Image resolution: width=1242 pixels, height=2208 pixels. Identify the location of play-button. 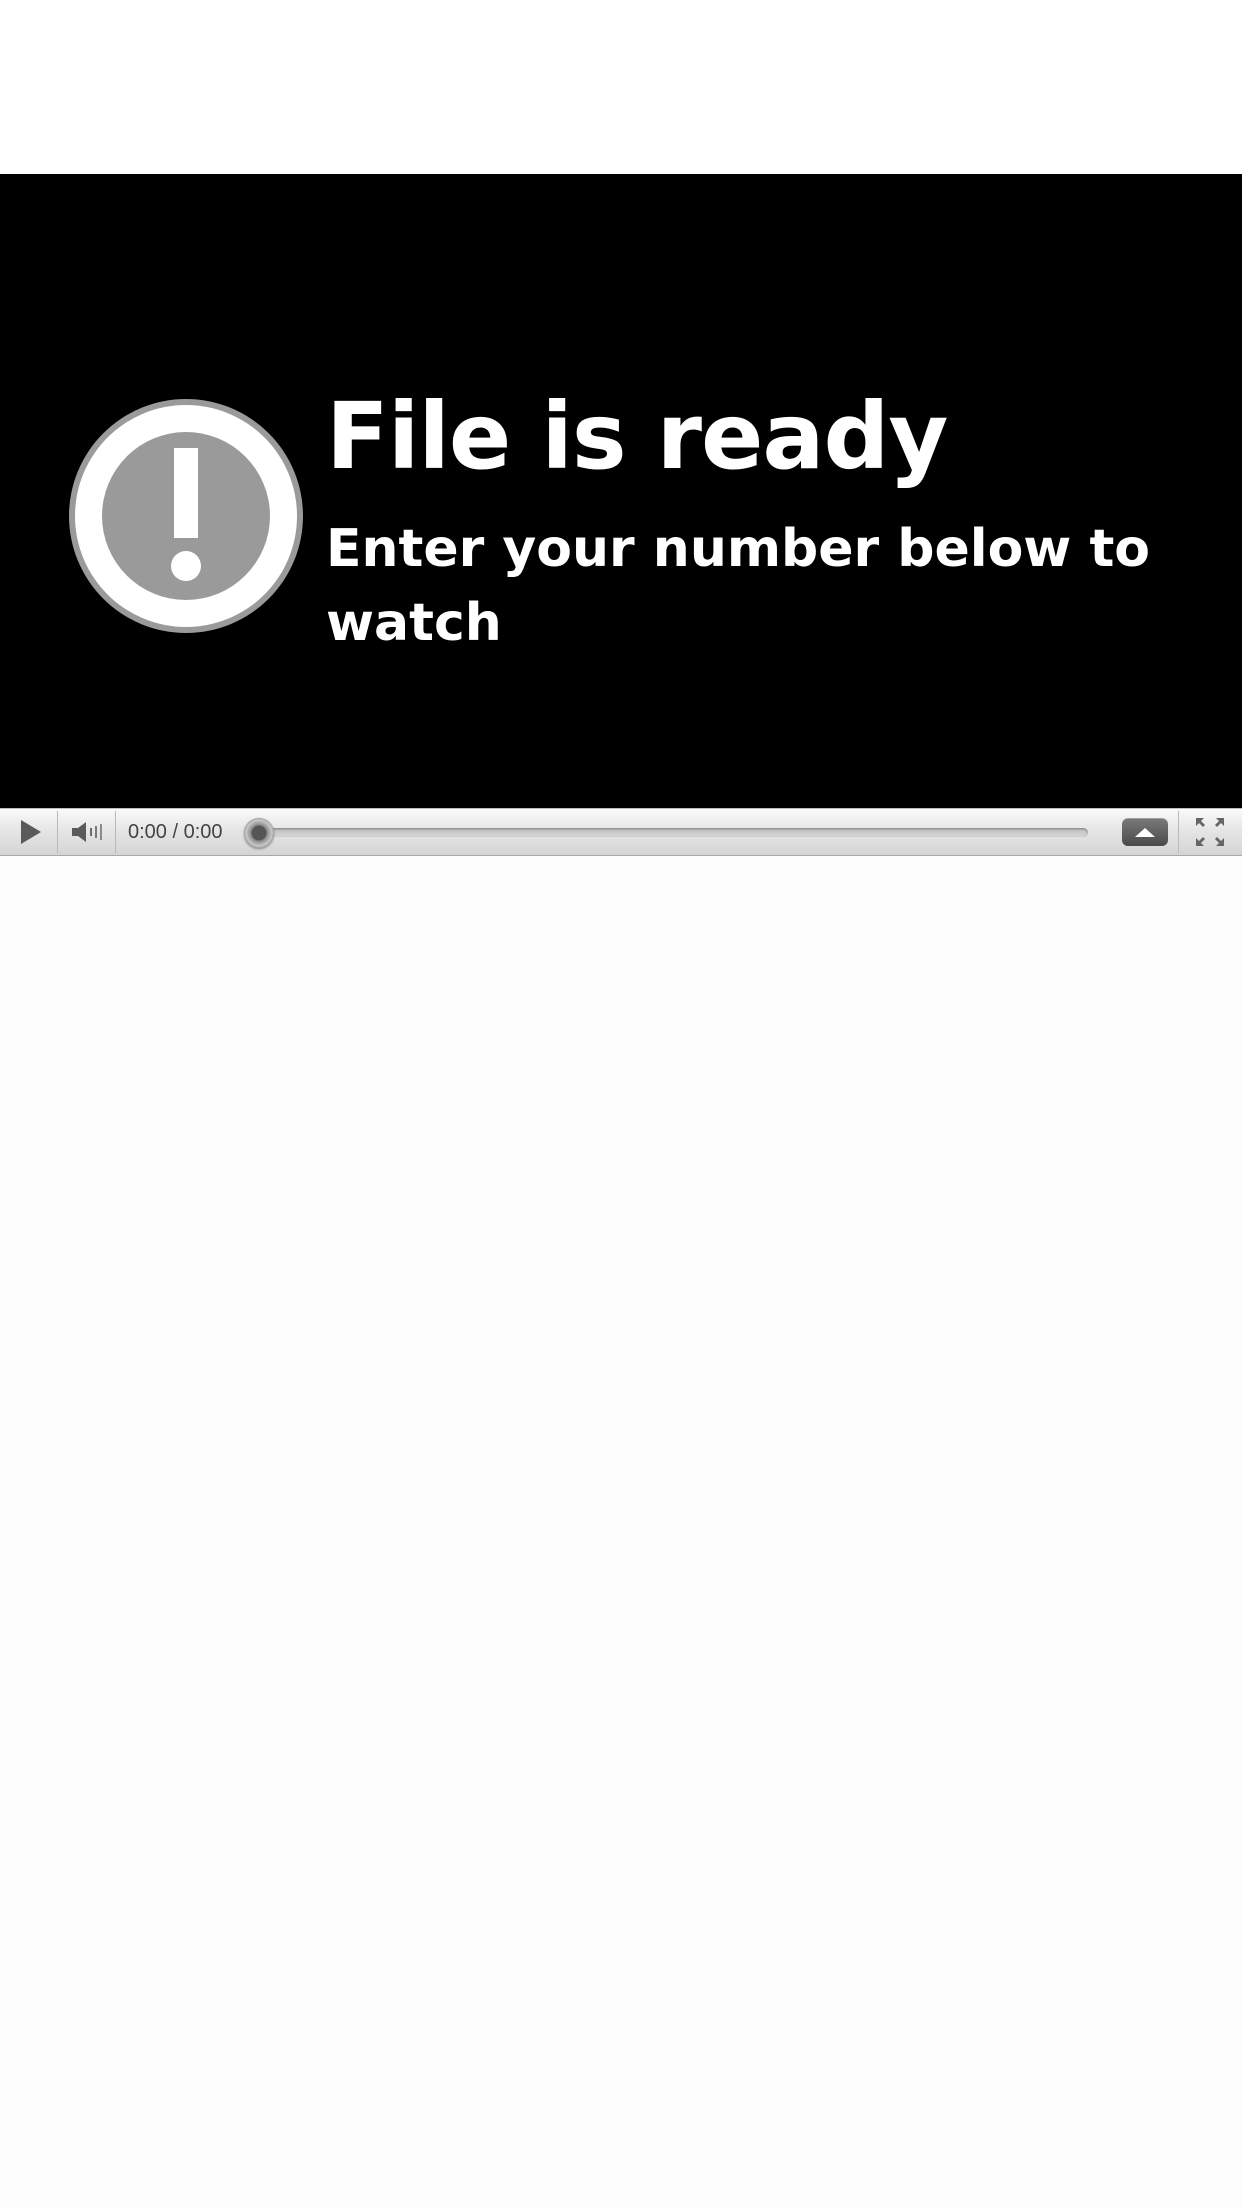
(30, 832).